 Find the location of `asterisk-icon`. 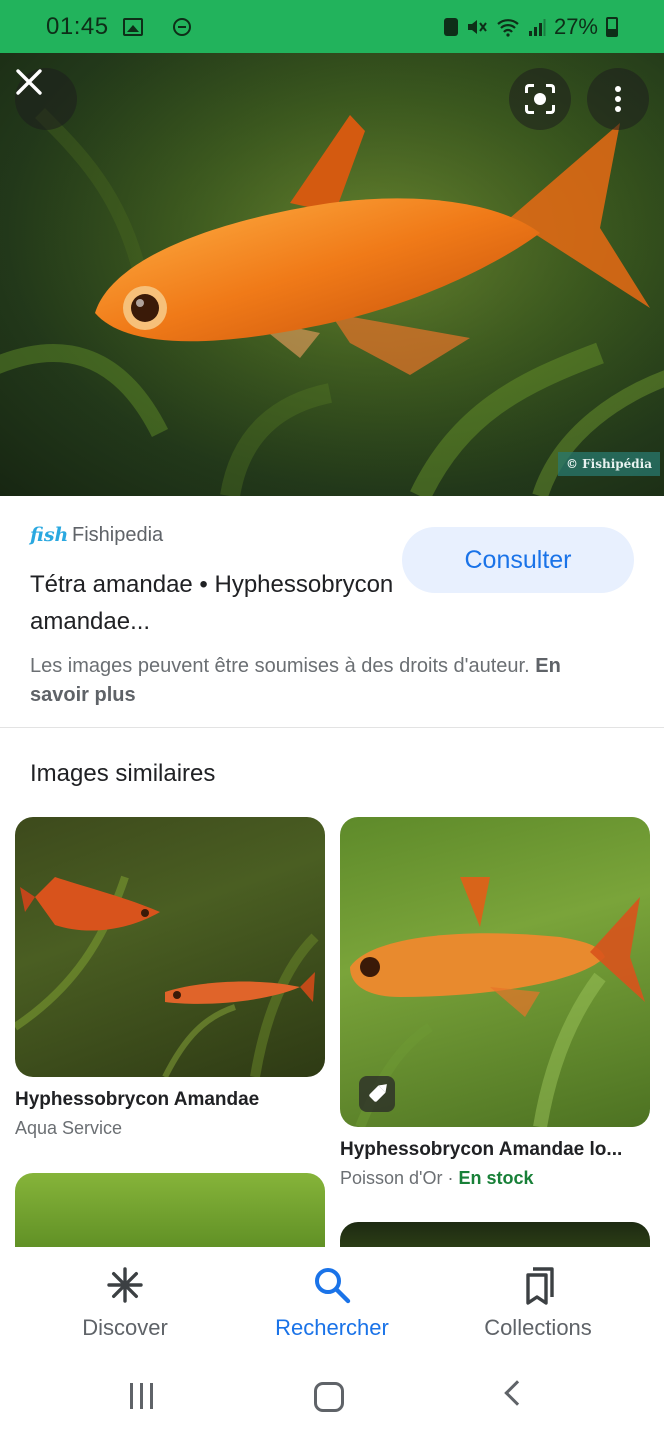

asterisk-icon is located at coordinates (125, 1285).